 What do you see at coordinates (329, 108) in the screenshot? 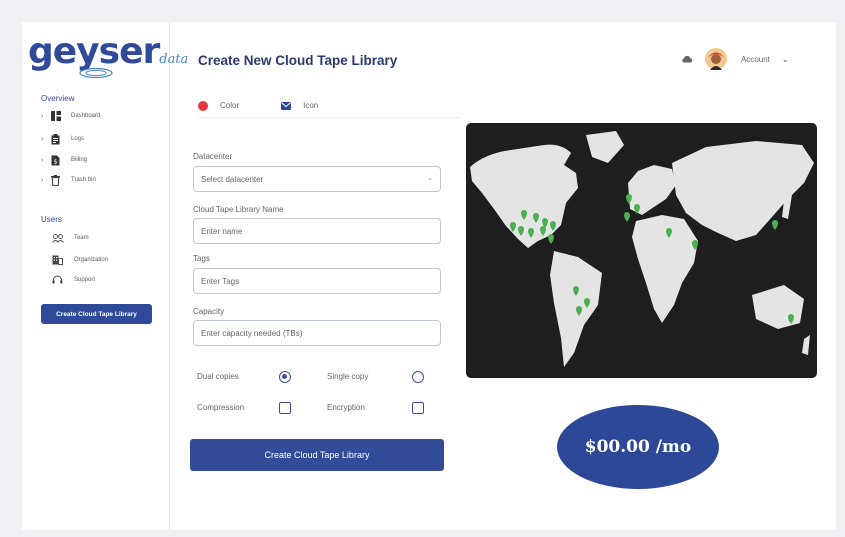
I see `appearance-tabs: Color Icon` at bounding box center [329, 108].